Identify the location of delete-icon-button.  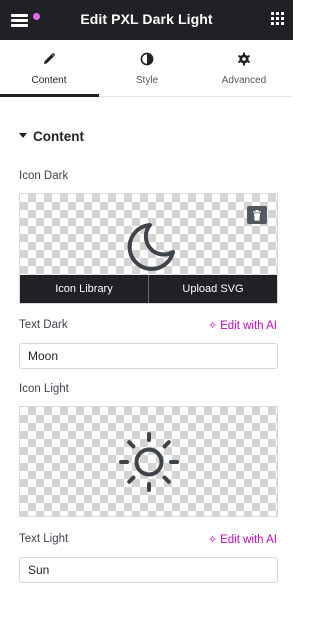
(257, 215).